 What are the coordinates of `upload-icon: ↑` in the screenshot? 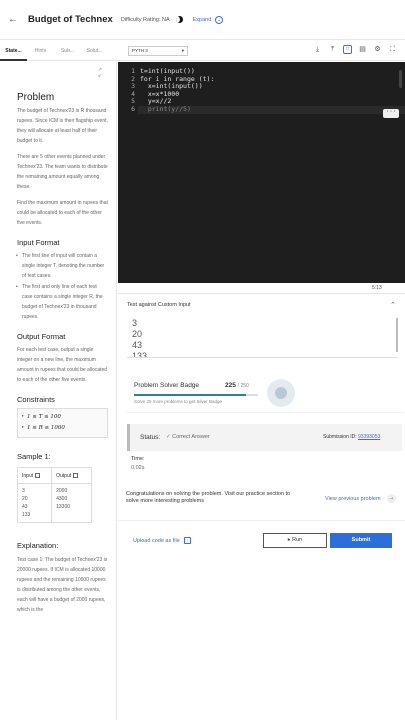 It's located at (187, 540).